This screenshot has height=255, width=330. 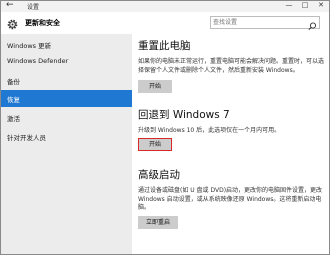 I want to click on sidebar-item-label: Windows Defender, so click(x=38, y=61).